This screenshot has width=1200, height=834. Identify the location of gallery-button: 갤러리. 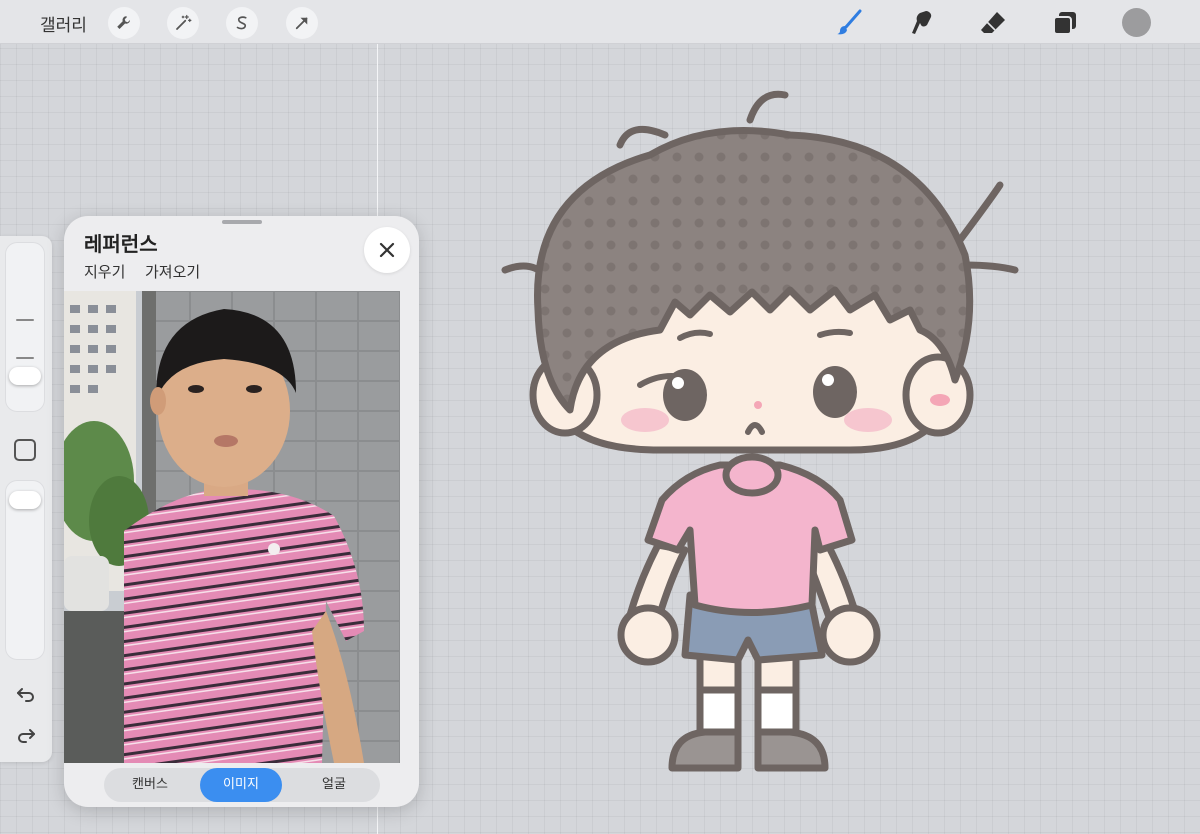
(63, 23).